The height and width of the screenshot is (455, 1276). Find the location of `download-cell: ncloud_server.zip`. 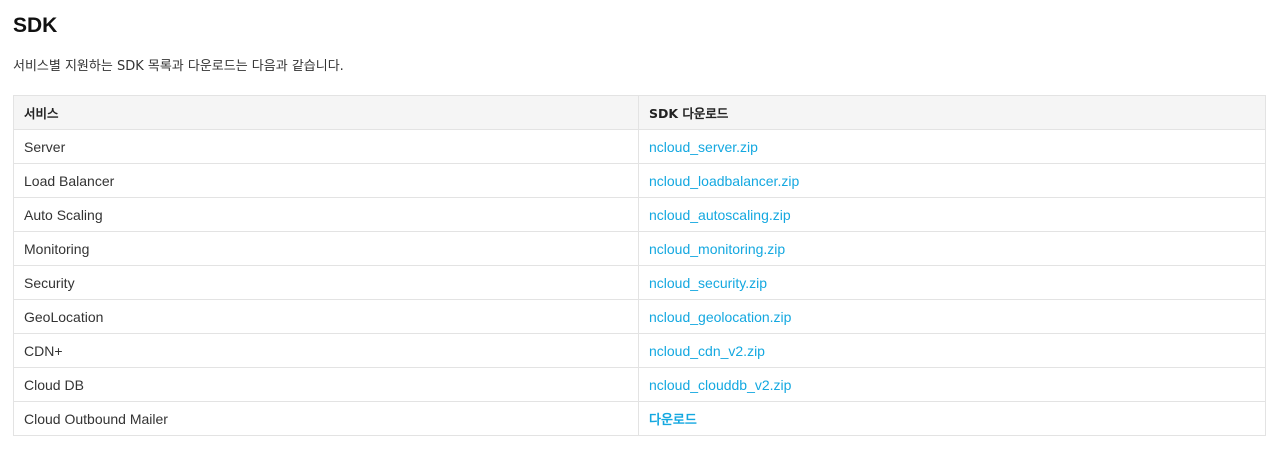

download-cell: ncloud_server.zip is located at coordinates (952, 146).